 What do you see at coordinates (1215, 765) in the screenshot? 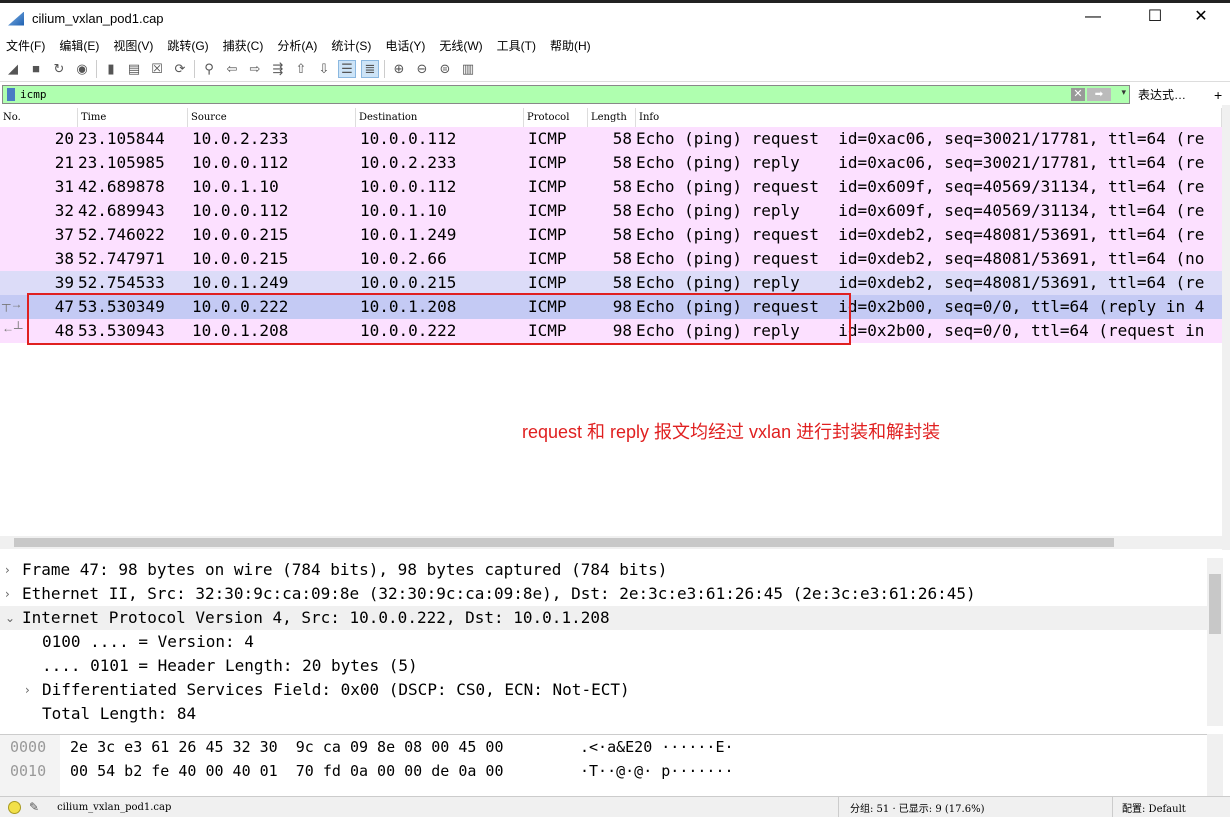
I see `bytes-scrollbar` at bounding box center [1215, 765].